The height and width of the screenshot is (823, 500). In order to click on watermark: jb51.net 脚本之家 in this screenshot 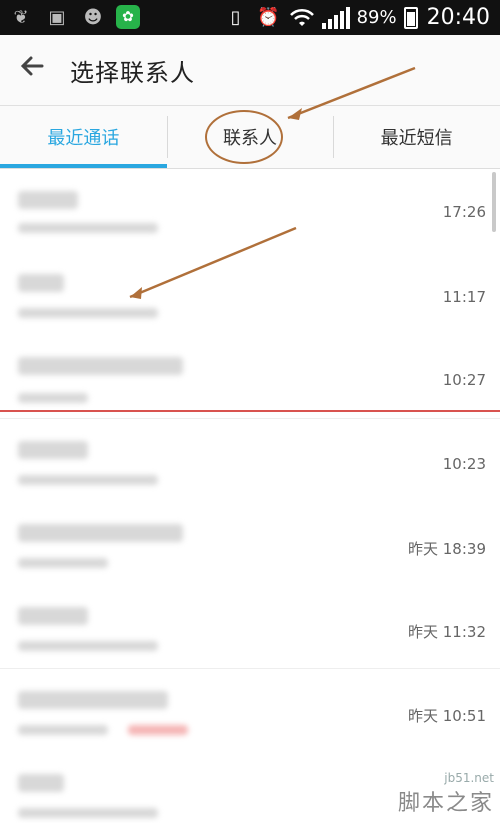, I will do `click(446, 794)`.